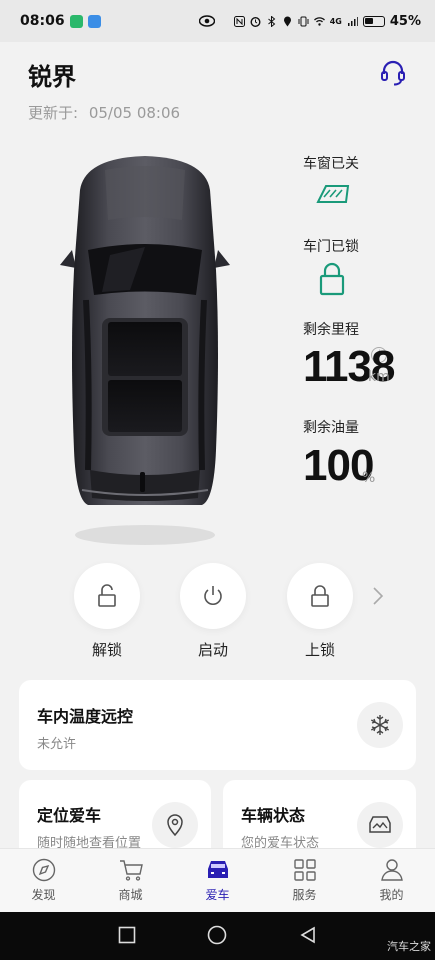 The image size is (435, 960). I want to click on snowflake-icon, so click(380, 725).